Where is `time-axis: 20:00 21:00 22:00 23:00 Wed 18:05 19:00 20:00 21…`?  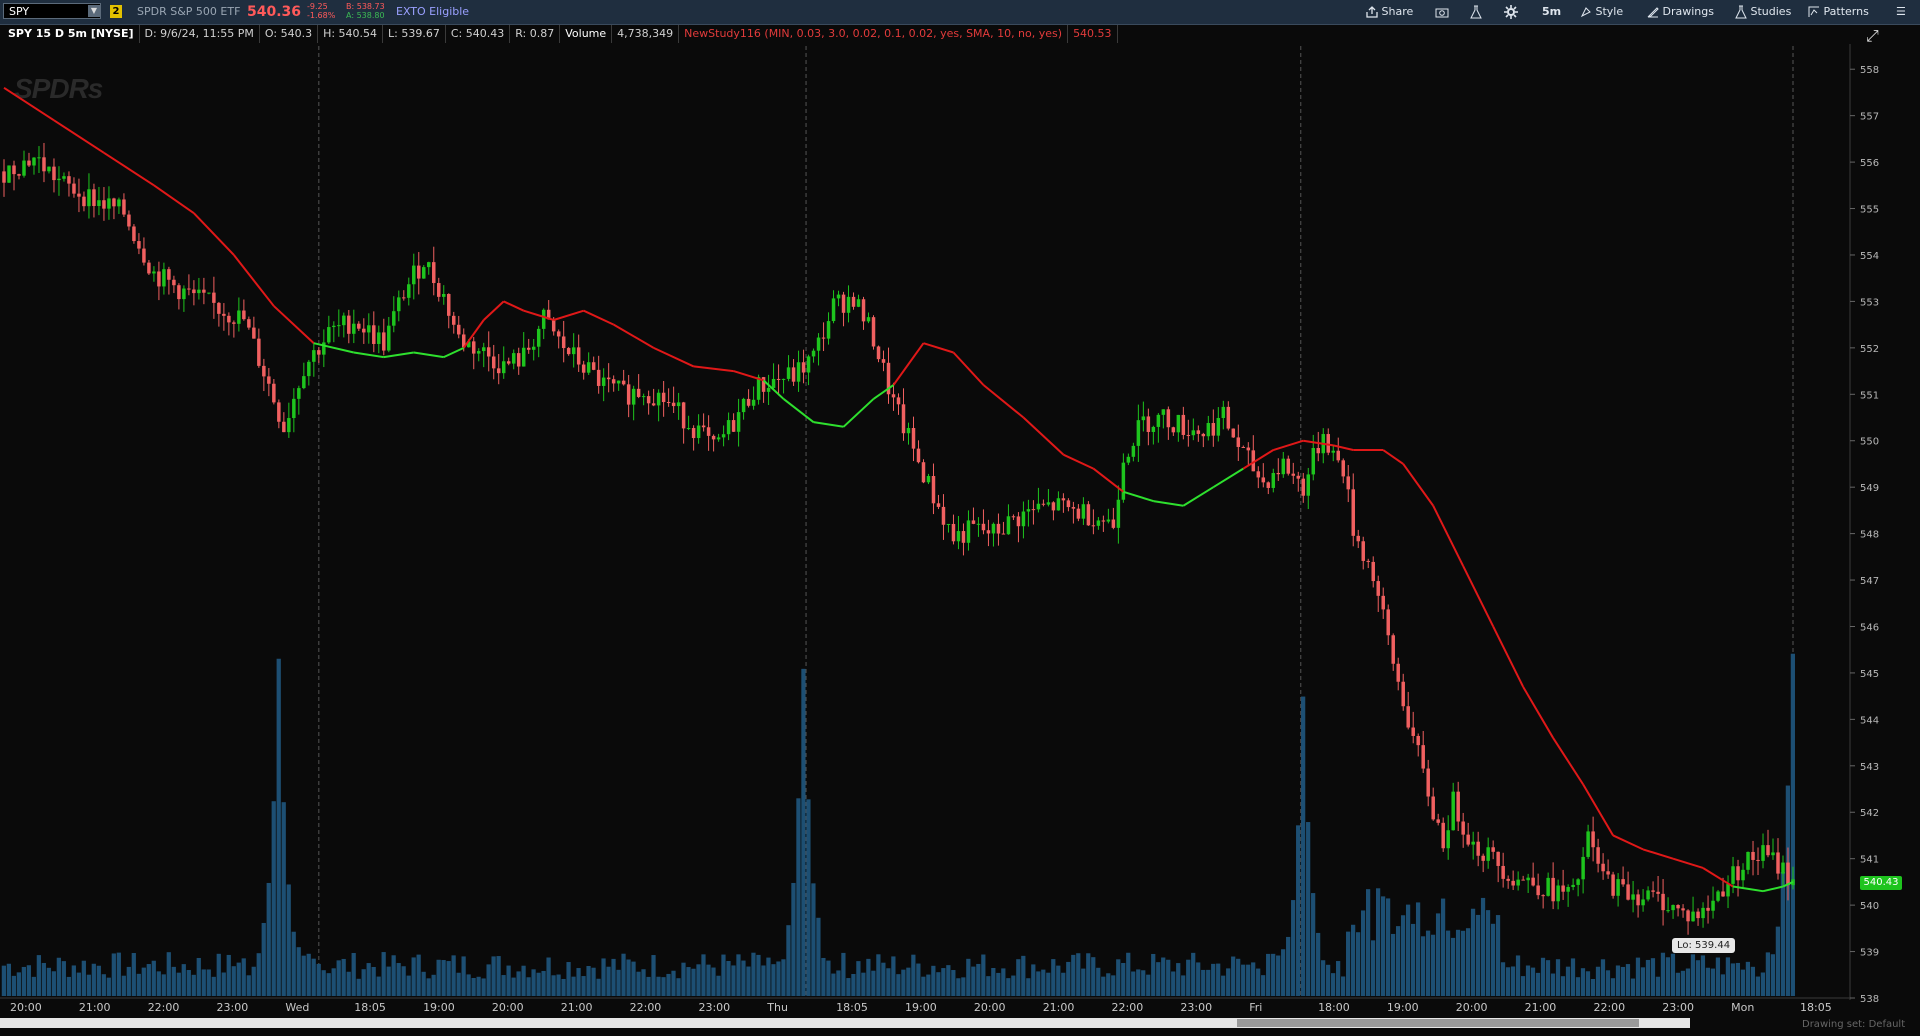 time-axis: 20:00 21:00 22:00 23:00 Wed 18:05 19:00 20:00 21… is located at coordinates (921, 1007).